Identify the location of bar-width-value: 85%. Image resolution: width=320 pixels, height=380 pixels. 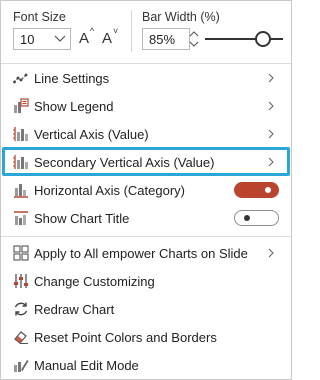
(162, 39).